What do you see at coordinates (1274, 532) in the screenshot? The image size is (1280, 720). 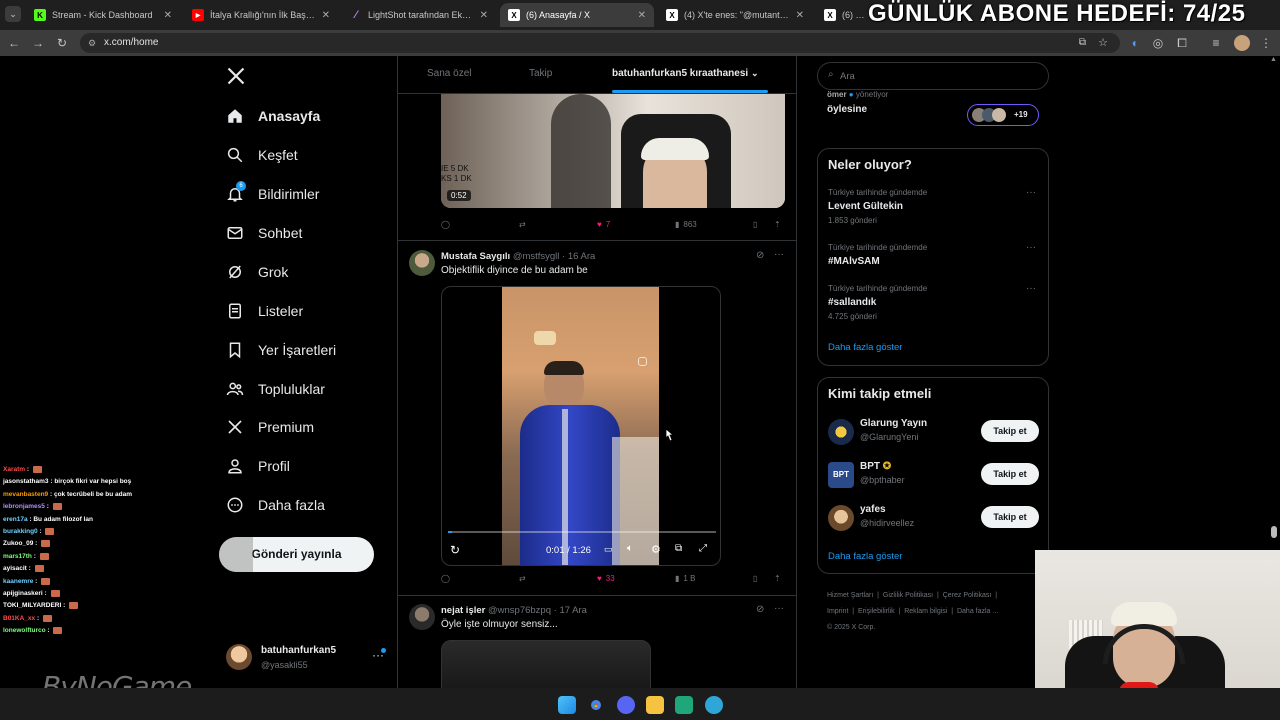 I see `scroll-thumb` at bounding box center [1274, 532].